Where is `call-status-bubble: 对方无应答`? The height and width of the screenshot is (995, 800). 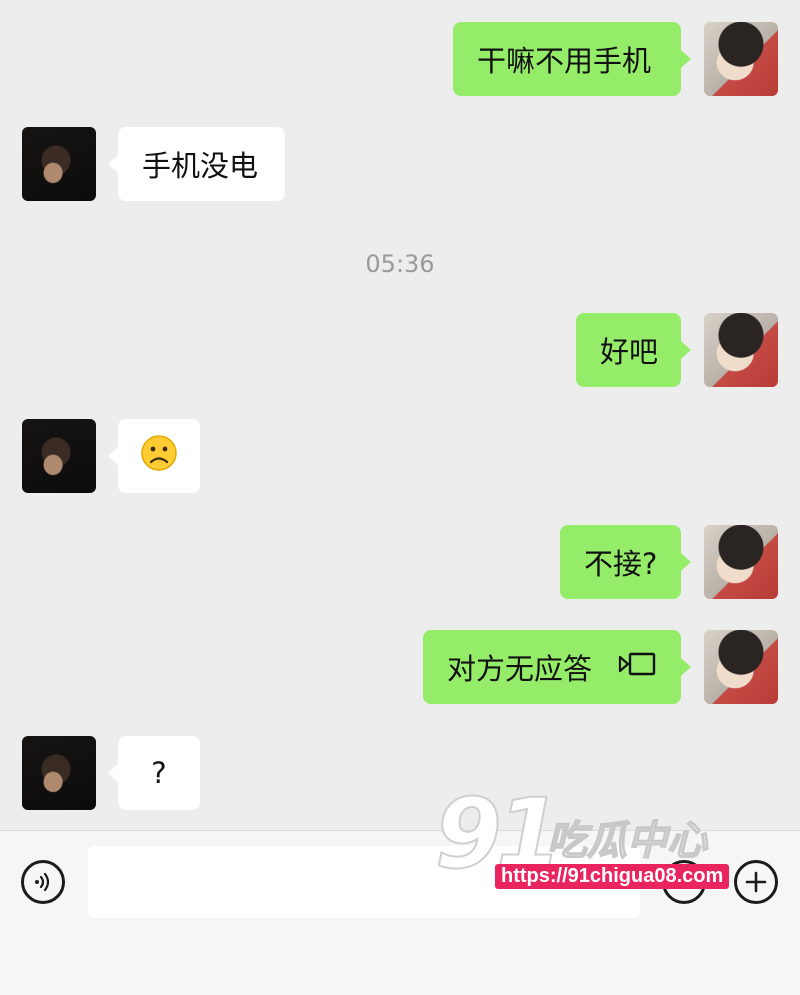
call-status-bubble: 对方无应答 is located at coordinates (557, 667).